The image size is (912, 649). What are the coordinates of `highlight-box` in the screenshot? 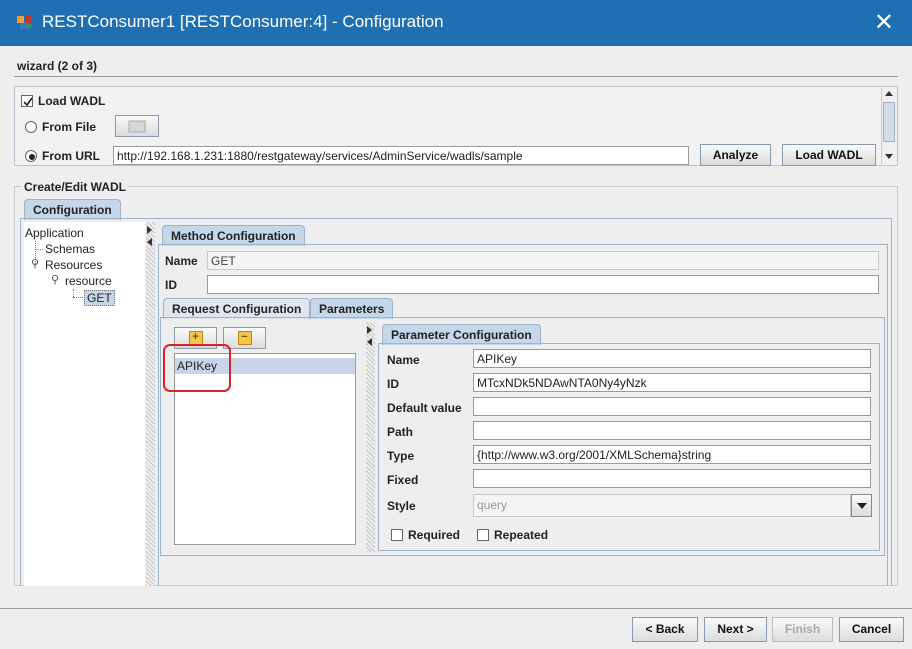 It's located at (197, 368).